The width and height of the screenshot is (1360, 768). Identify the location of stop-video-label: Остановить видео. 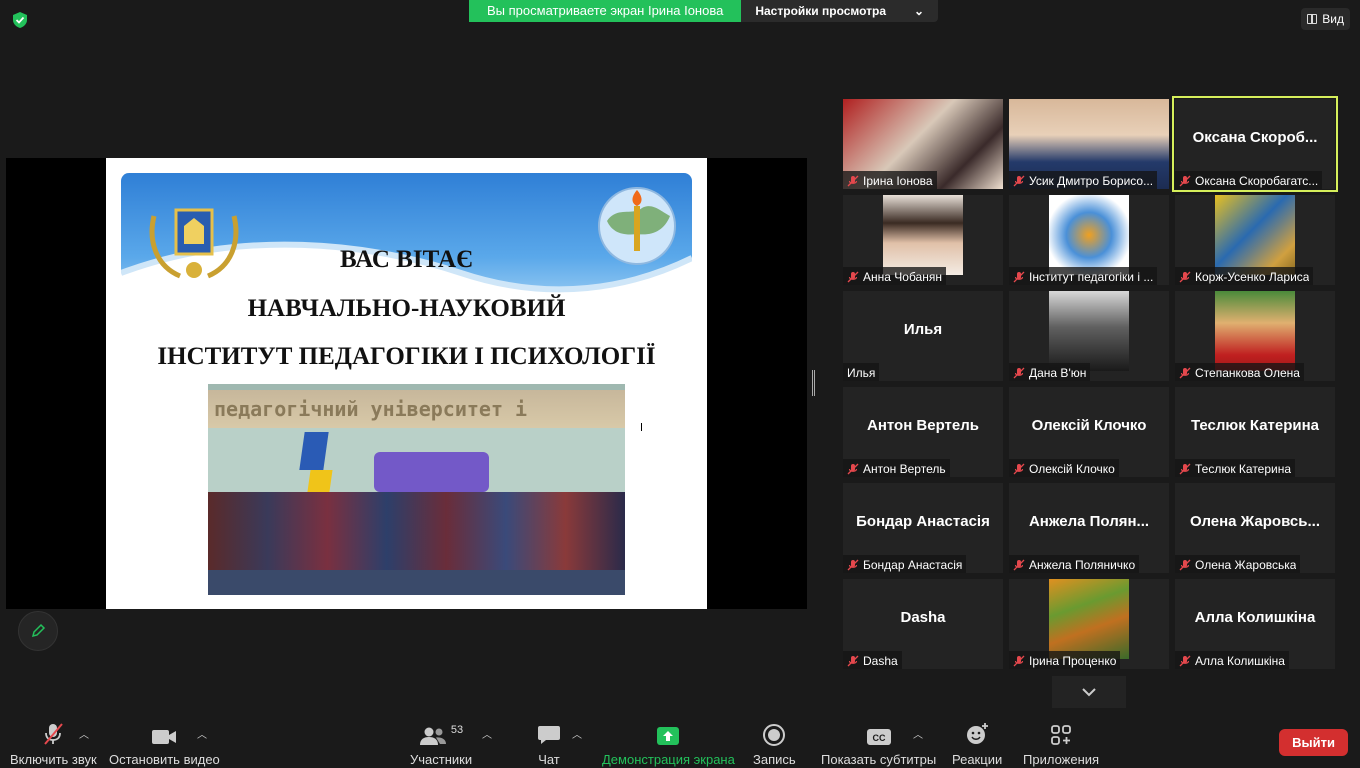
(164, 759).